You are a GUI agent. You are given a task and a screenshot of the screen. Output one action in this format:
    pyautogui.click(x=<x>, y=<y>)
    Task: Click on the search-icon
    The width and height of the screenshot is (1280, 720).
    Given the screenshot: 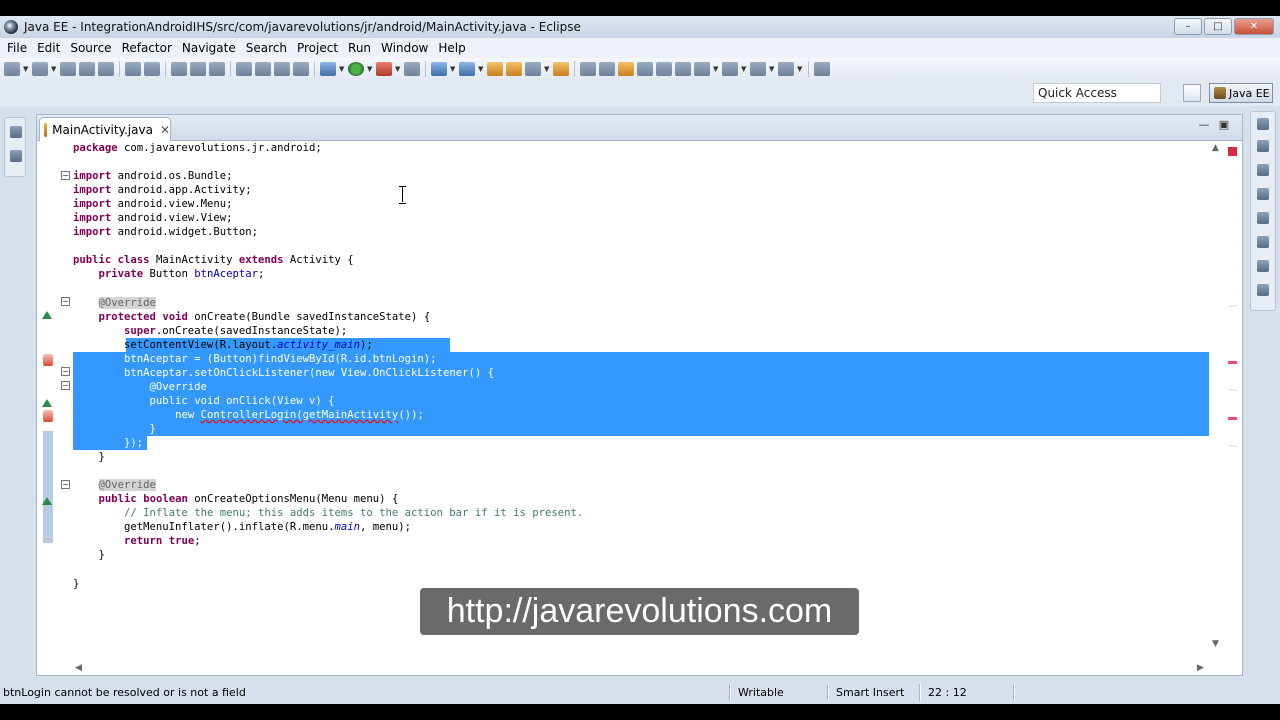 What is the action you would take?
    pyautogui.click(x=533, y=69)
    